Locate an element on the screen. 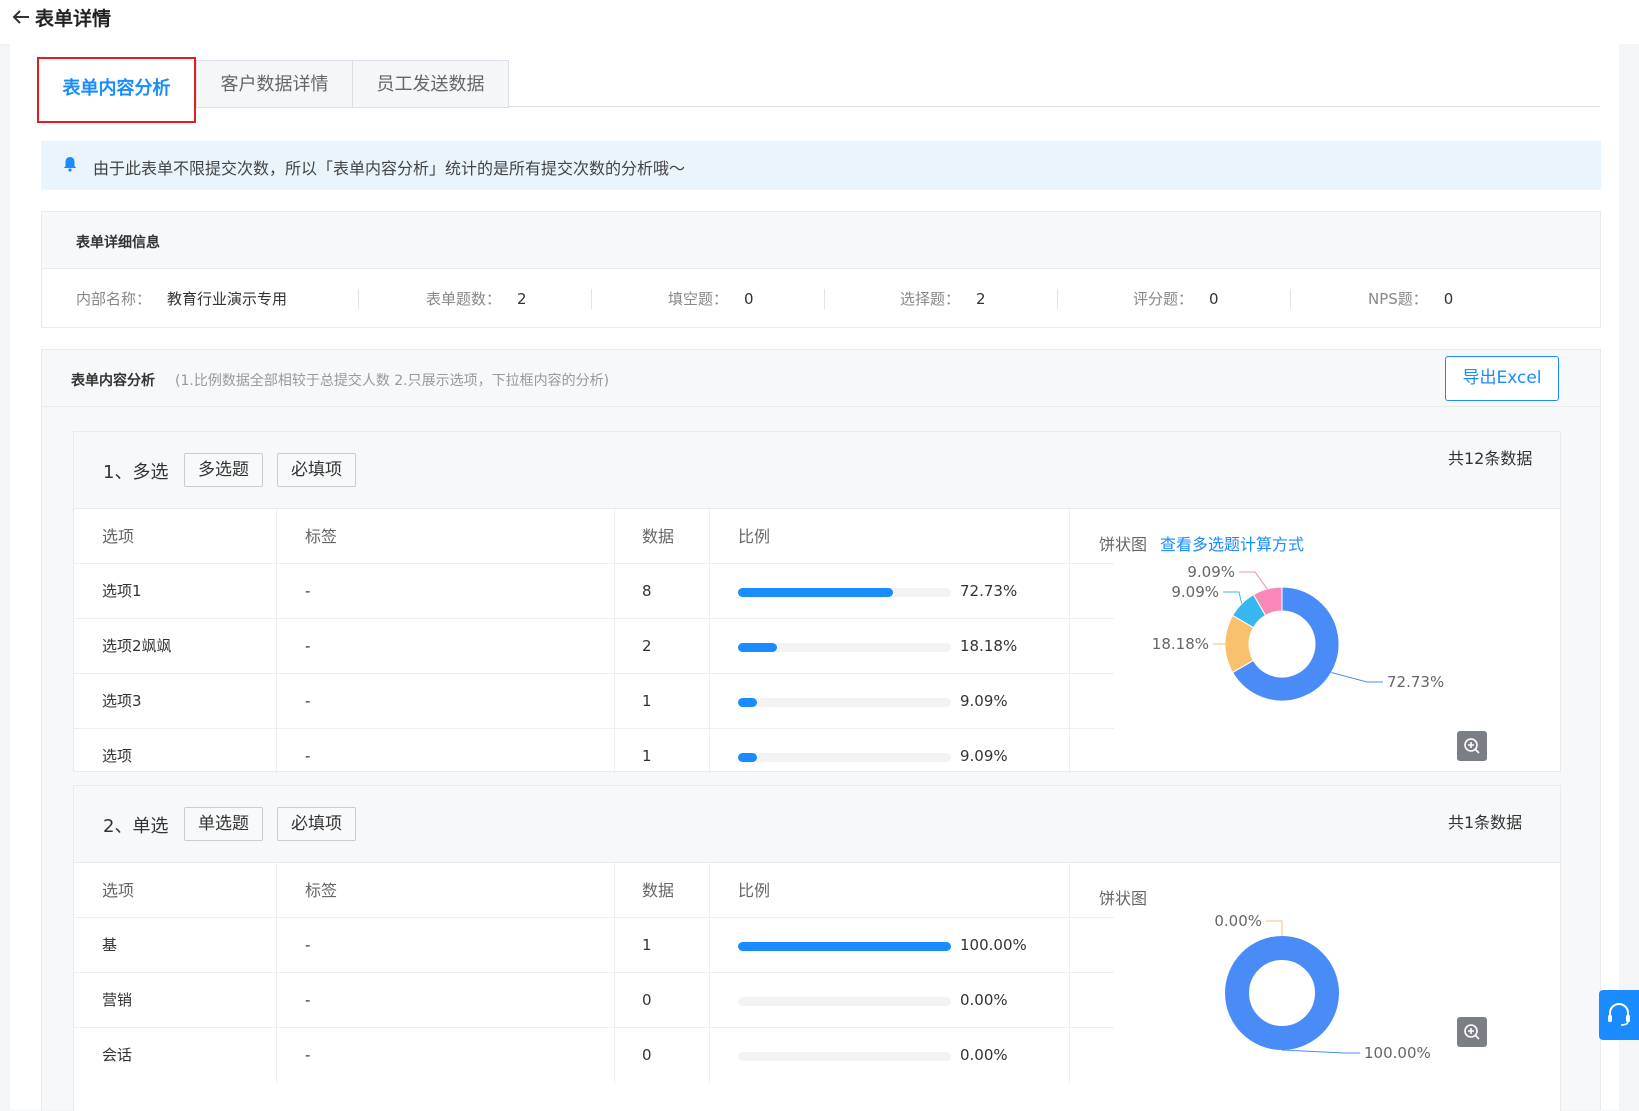  headset-icon is located at coordinates (1619, 1015).